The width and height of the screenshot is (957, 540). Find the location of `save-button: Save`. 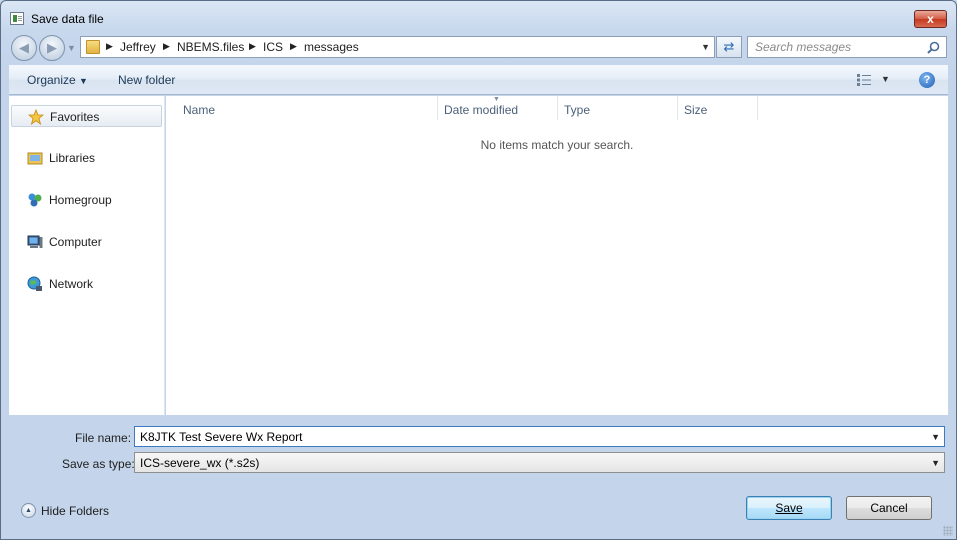

save-button: Save is located at coordinates (789, 508).